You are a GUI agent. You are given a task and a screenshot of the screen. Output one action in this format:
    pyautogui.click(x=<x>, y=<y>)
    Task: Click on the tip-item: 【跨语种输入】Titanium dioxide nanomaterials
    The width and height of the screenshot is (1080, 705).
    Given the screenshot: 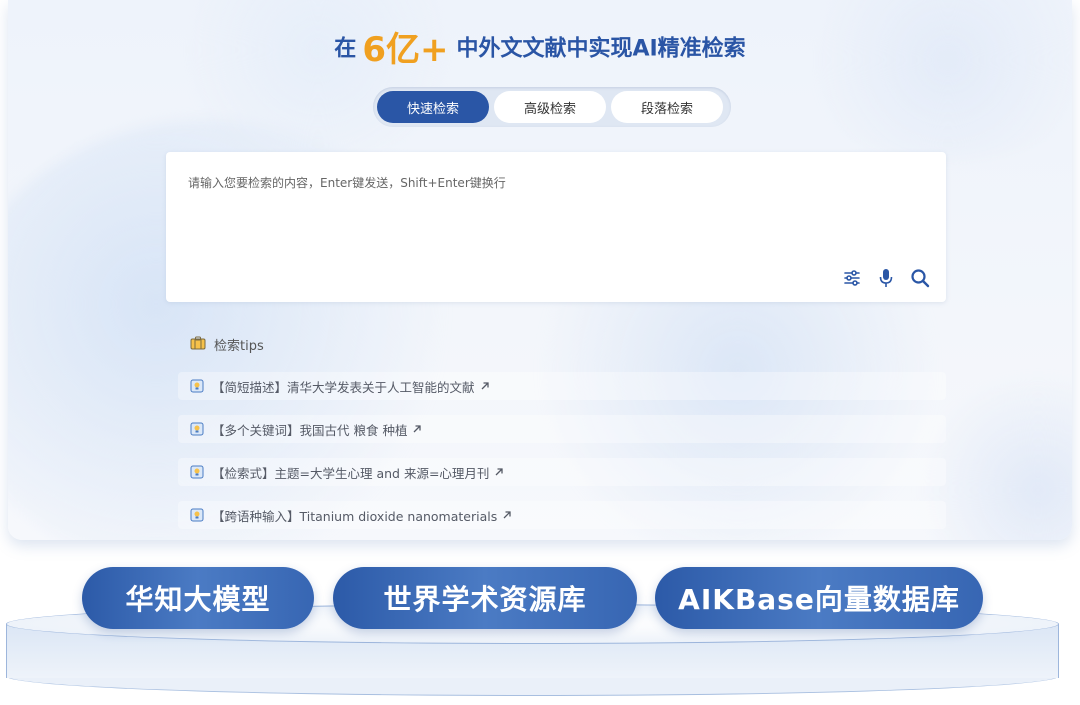 What is the action you would take?
    pyautogui.click(x=562, y=515)
    